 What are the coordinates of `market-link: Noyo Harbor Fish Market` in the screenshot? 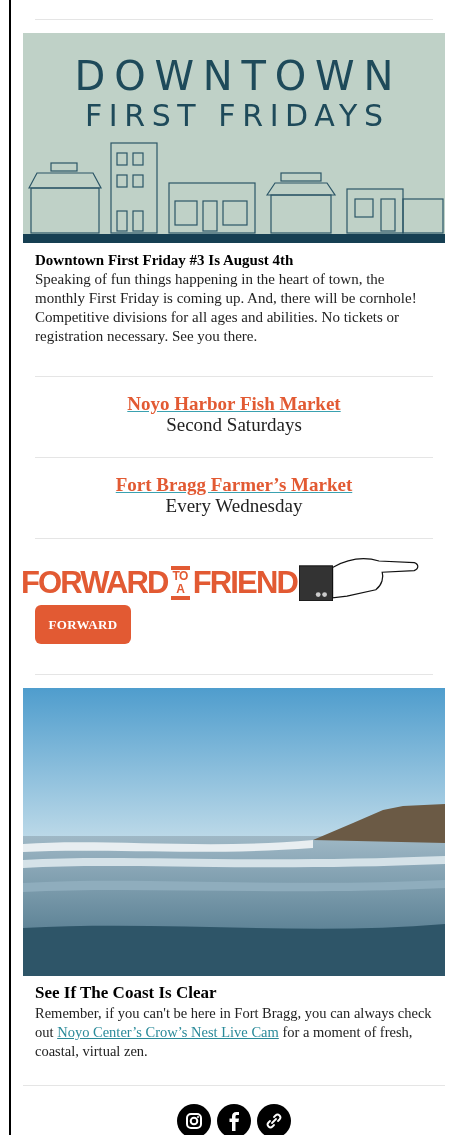 It's located at (234, 404).